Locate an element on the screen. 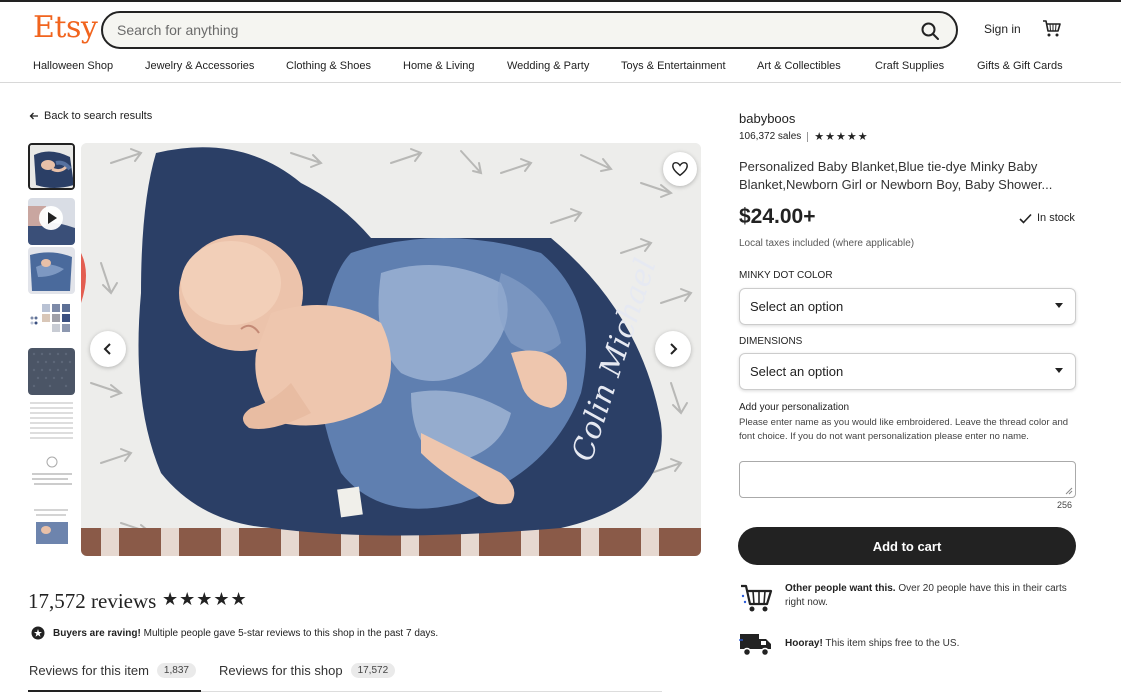  tab-reviews-item-count: 1,837 is located at coordinates (176, 670).